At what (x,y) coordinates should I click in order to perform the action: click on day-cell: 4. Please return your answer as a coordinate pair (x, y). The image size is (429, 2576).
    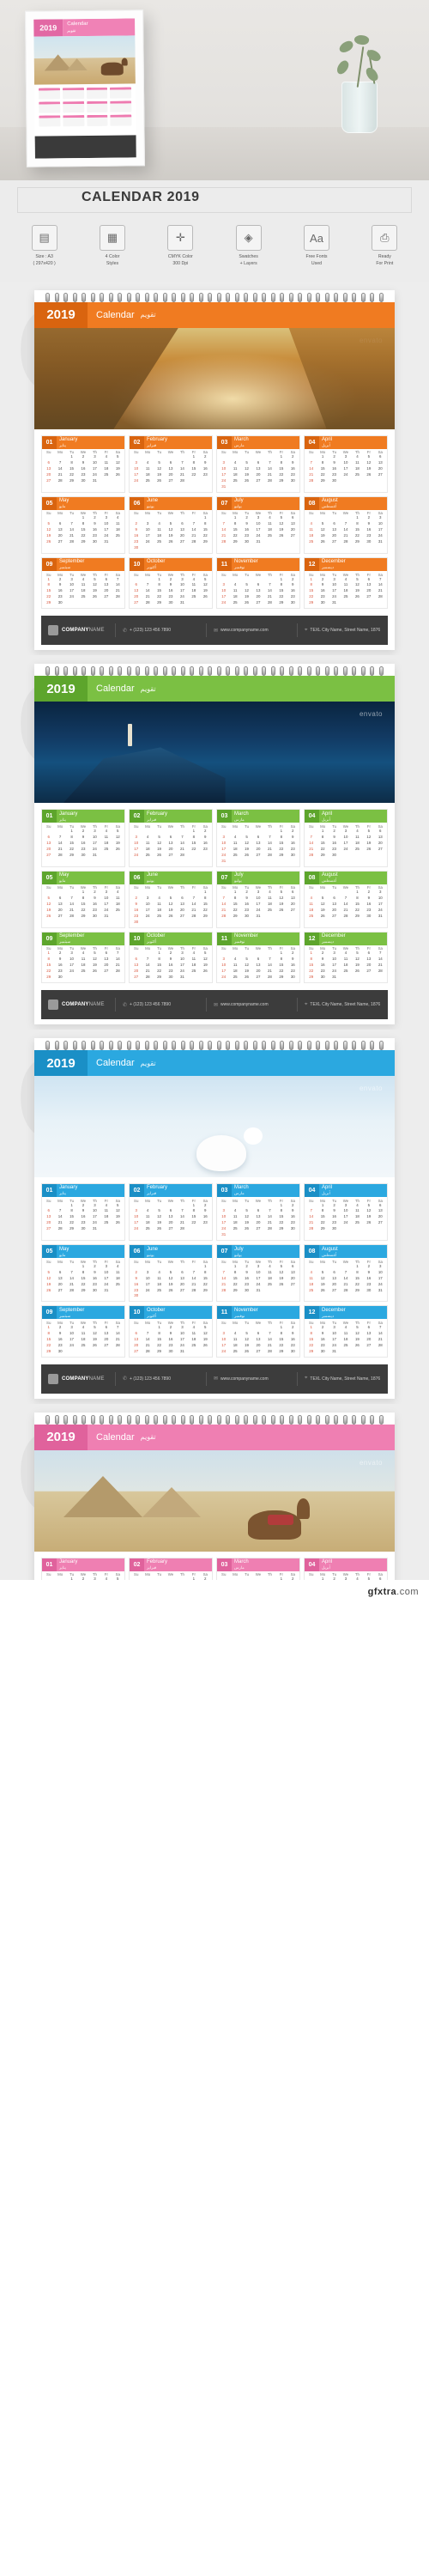
    Looking at the image, I should click on (234, 463).